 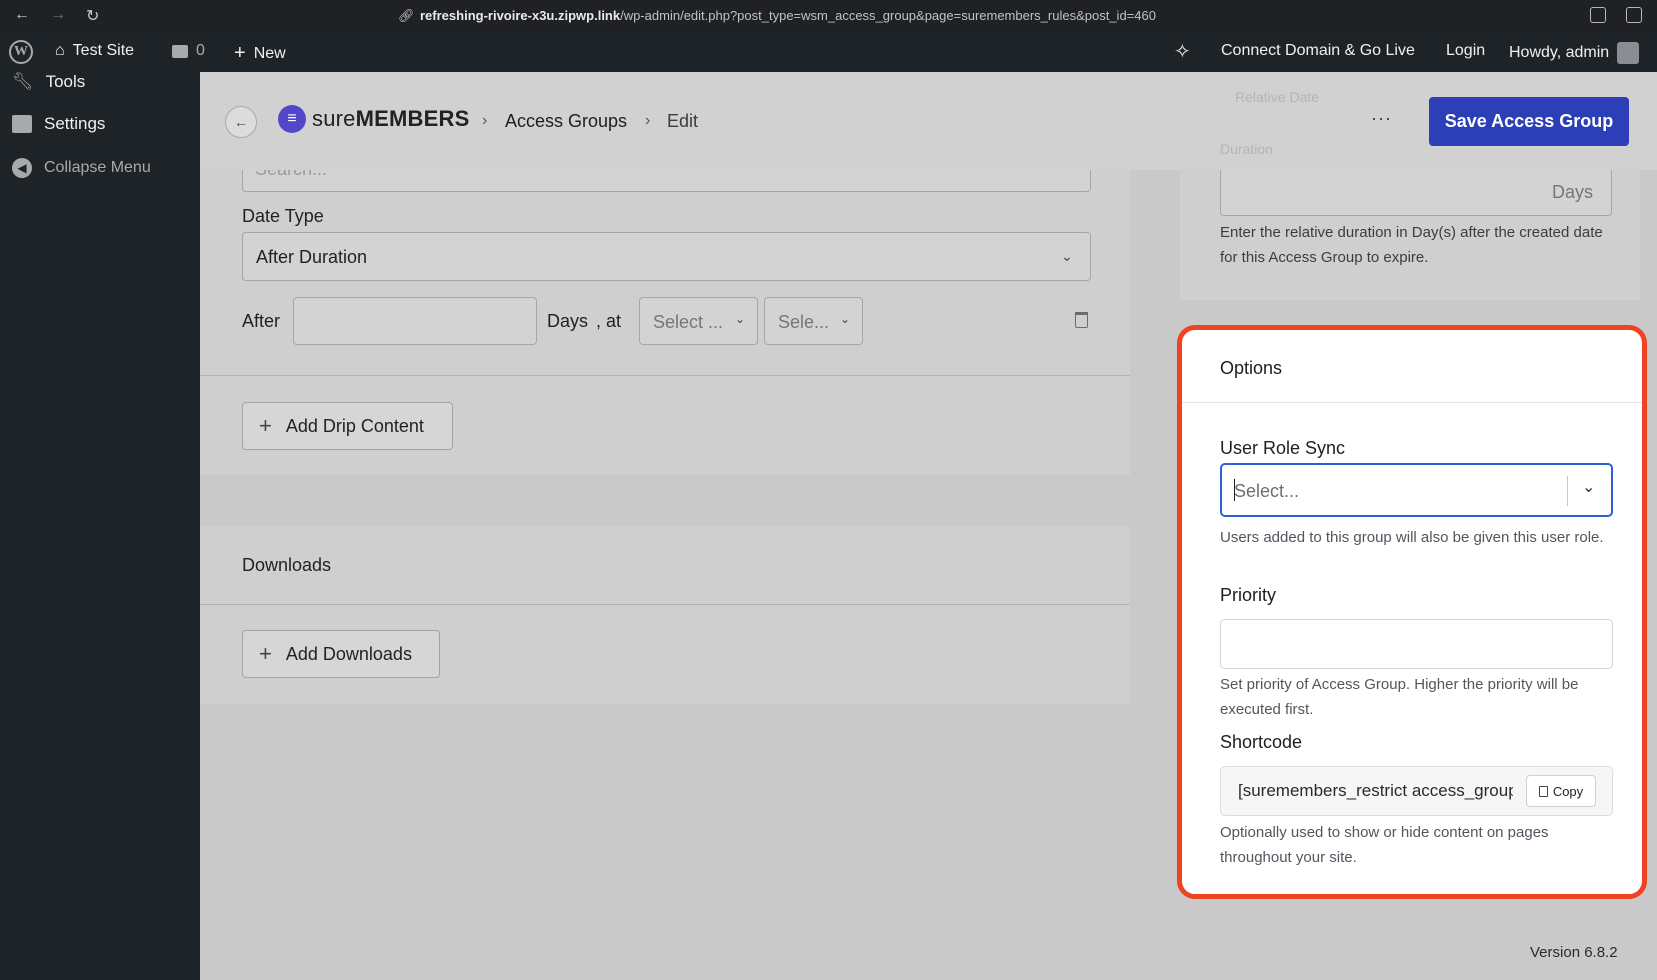 I want to click on user-role-sync-select: Select... ⌄, so click(x=1416, y=490).